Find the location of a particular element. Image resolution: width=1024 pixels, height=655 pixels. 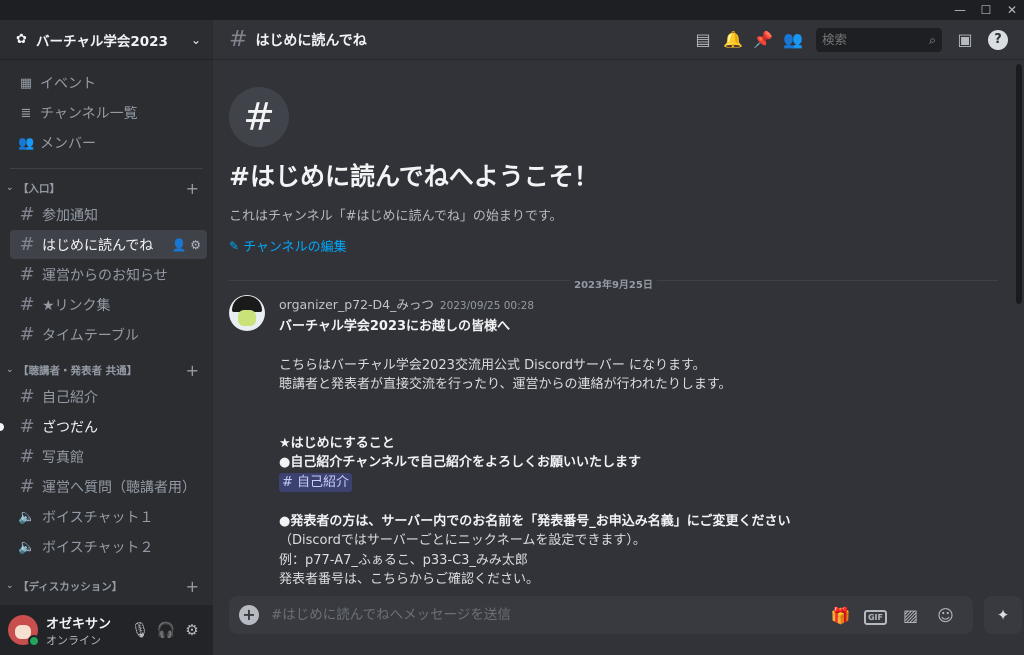

search-box: ⌕ is located at coordinates (879, 39).